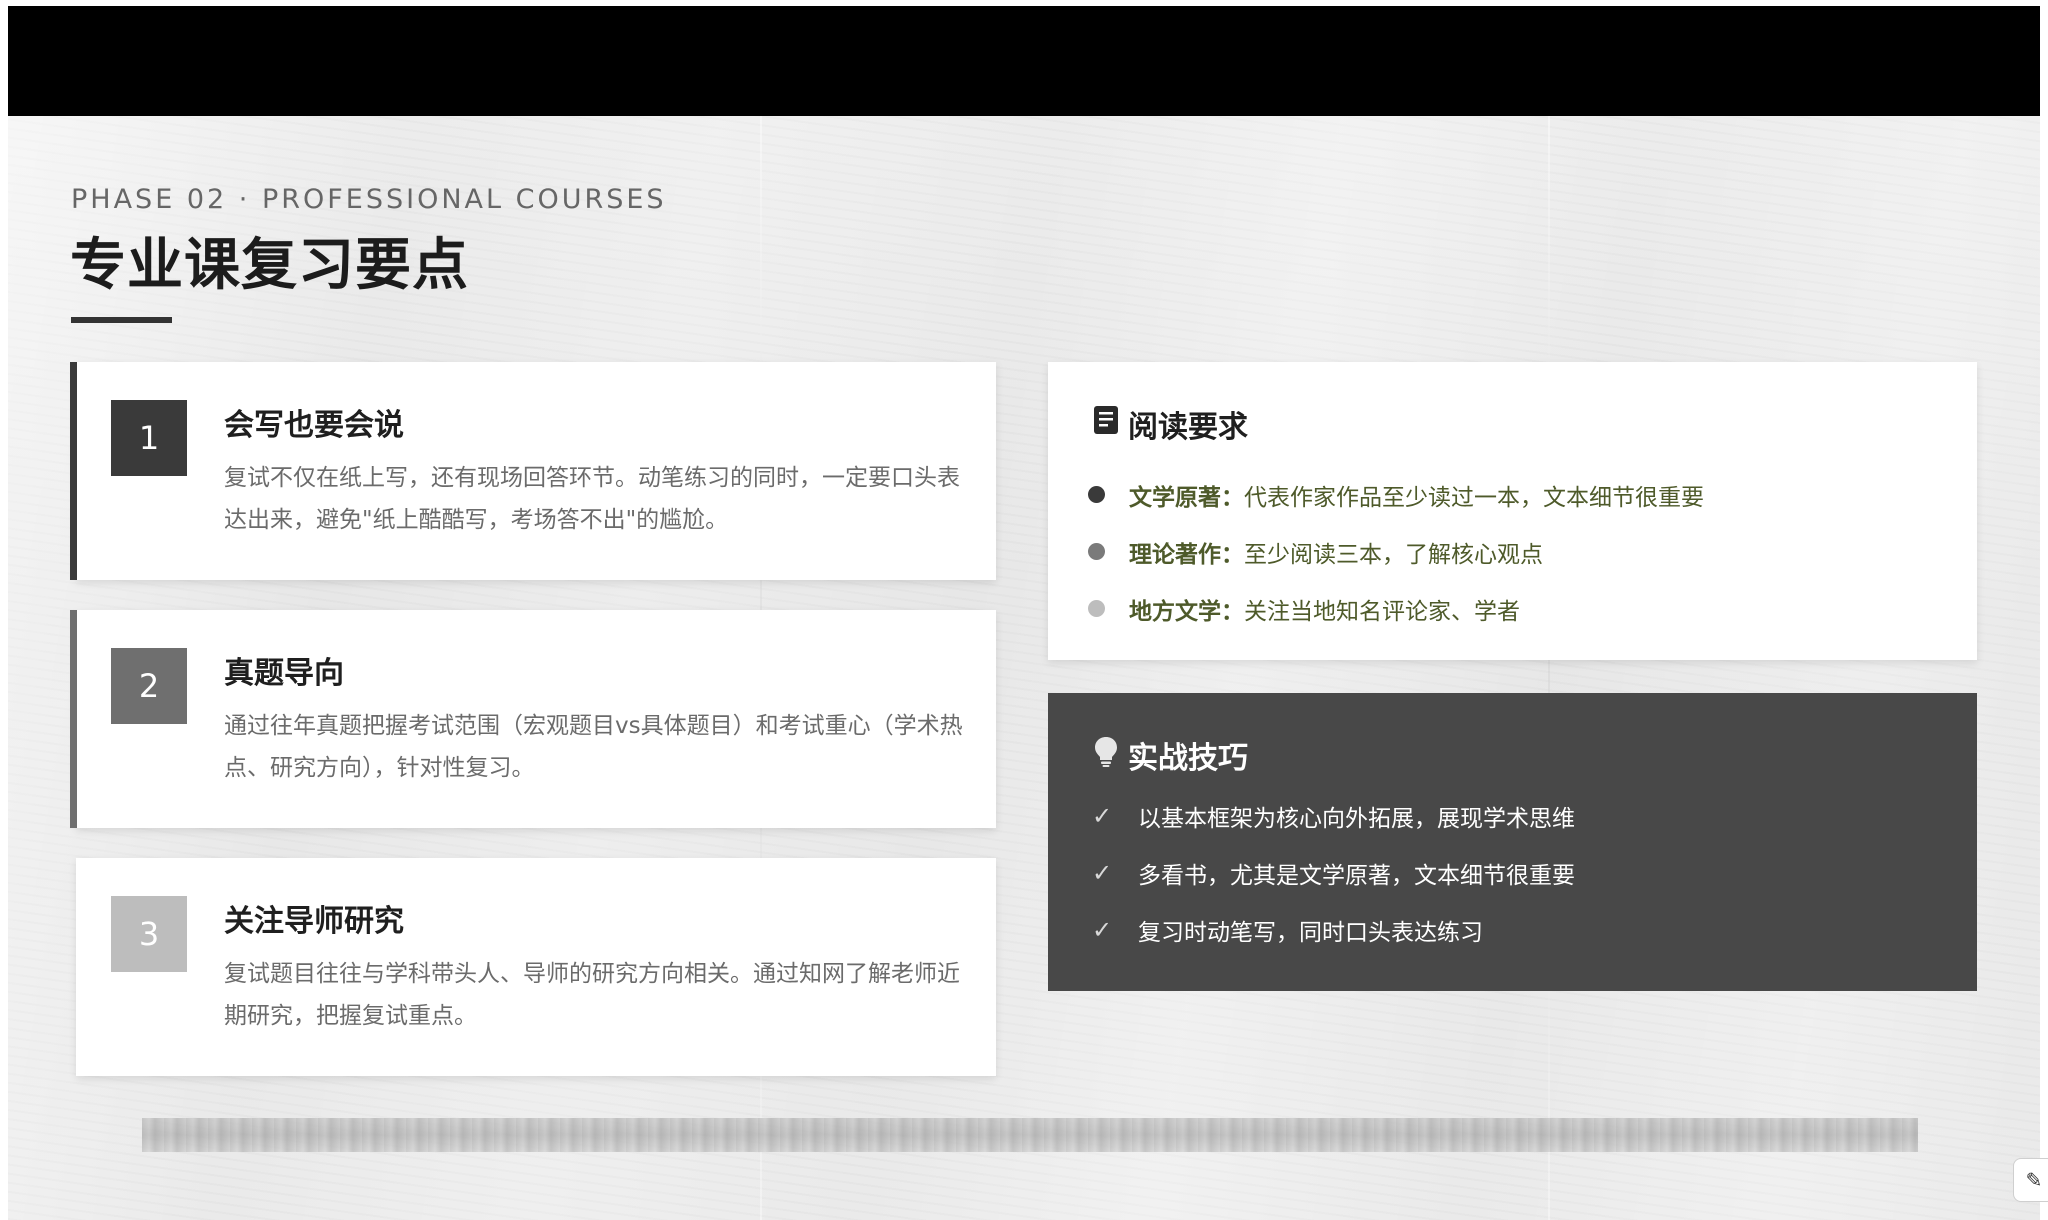  I want to click on reading-header: 阅读要求, so click(1170, 424).